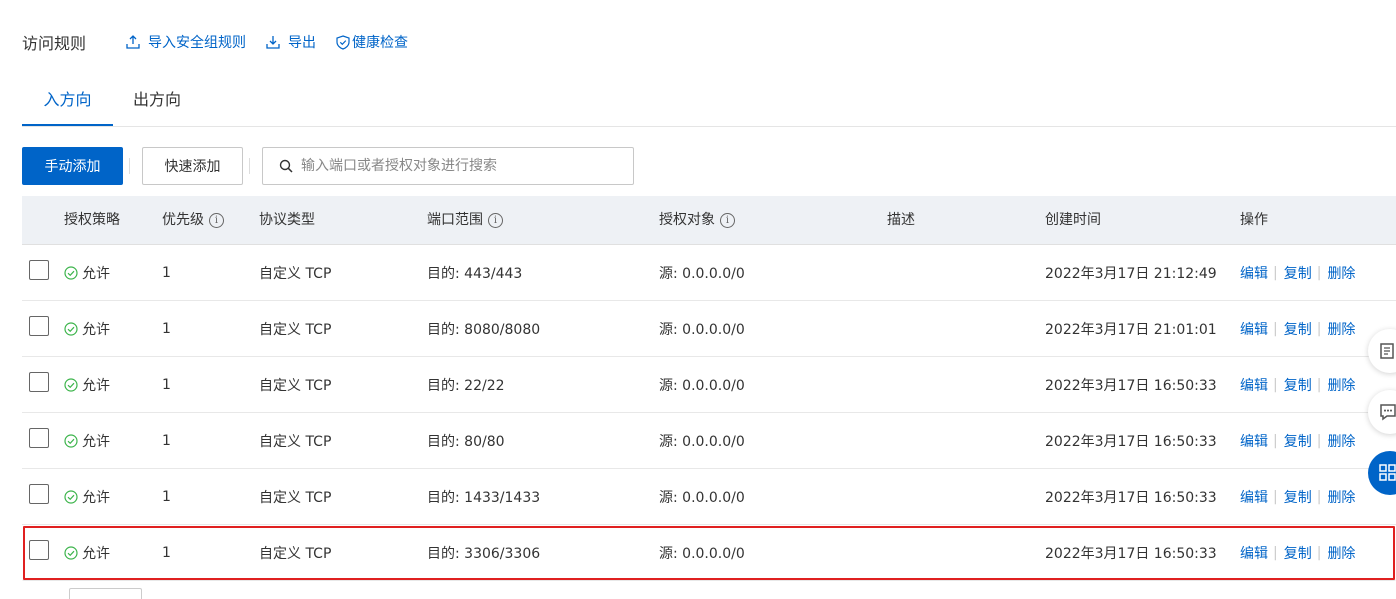 Image resolution: width=1396 pixels, height=599 pixels. I want to click on upload-icon, so click(133, 42).